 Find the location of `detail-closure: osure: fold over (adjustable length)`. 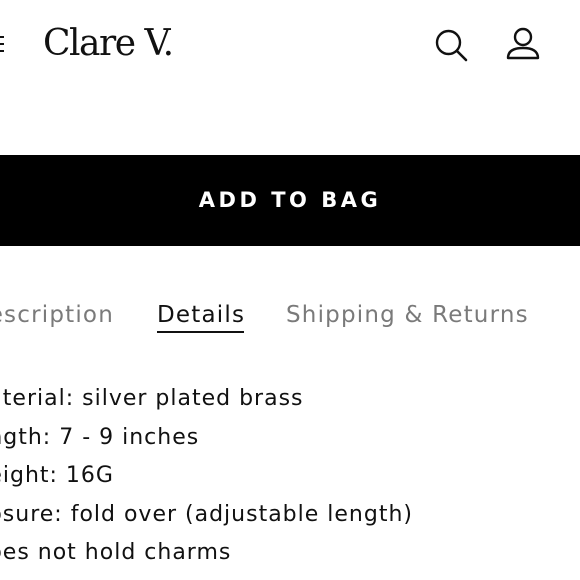

detail-closure: osure: fold over (adjustable length) is located at coordinates (206, 514).